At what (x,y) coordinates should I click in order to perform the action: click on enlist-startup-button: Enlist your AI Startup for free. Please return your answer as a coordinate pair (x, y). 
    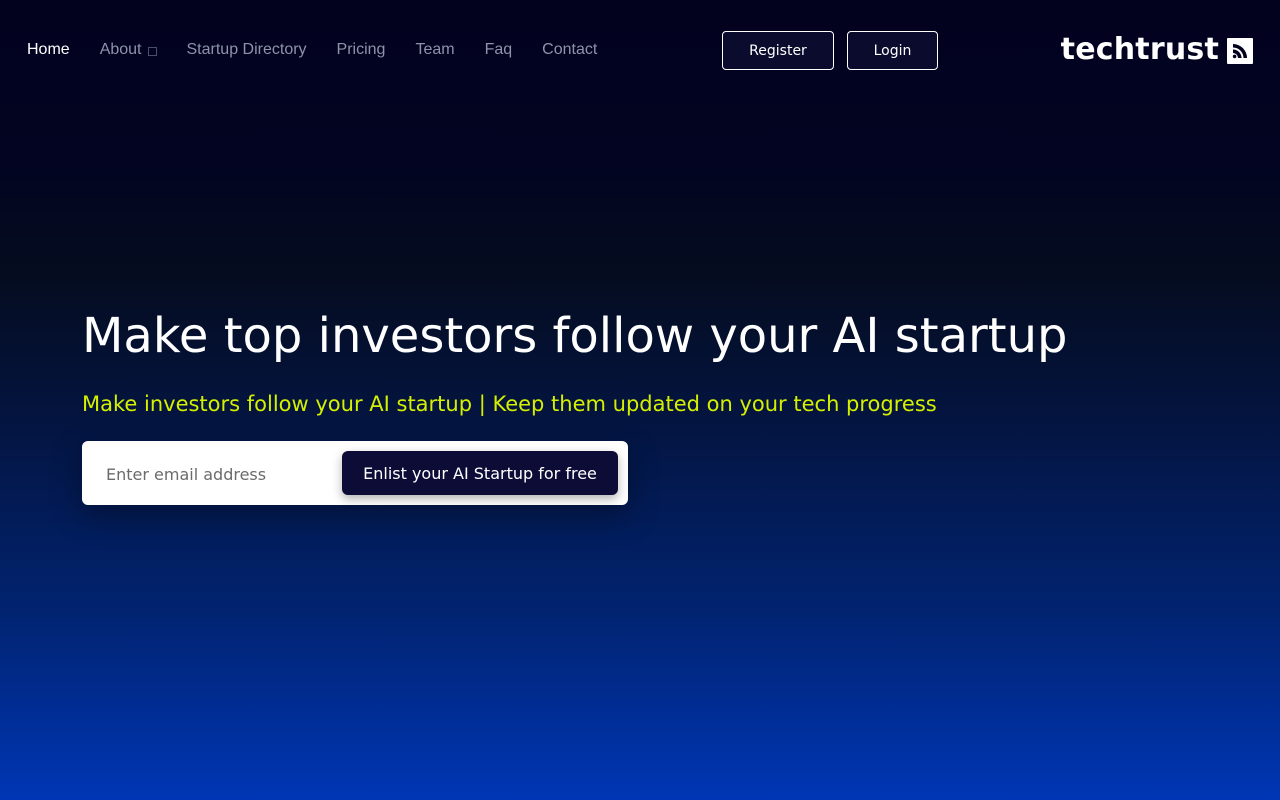
    Looking at the image, I should click on (480, 473).